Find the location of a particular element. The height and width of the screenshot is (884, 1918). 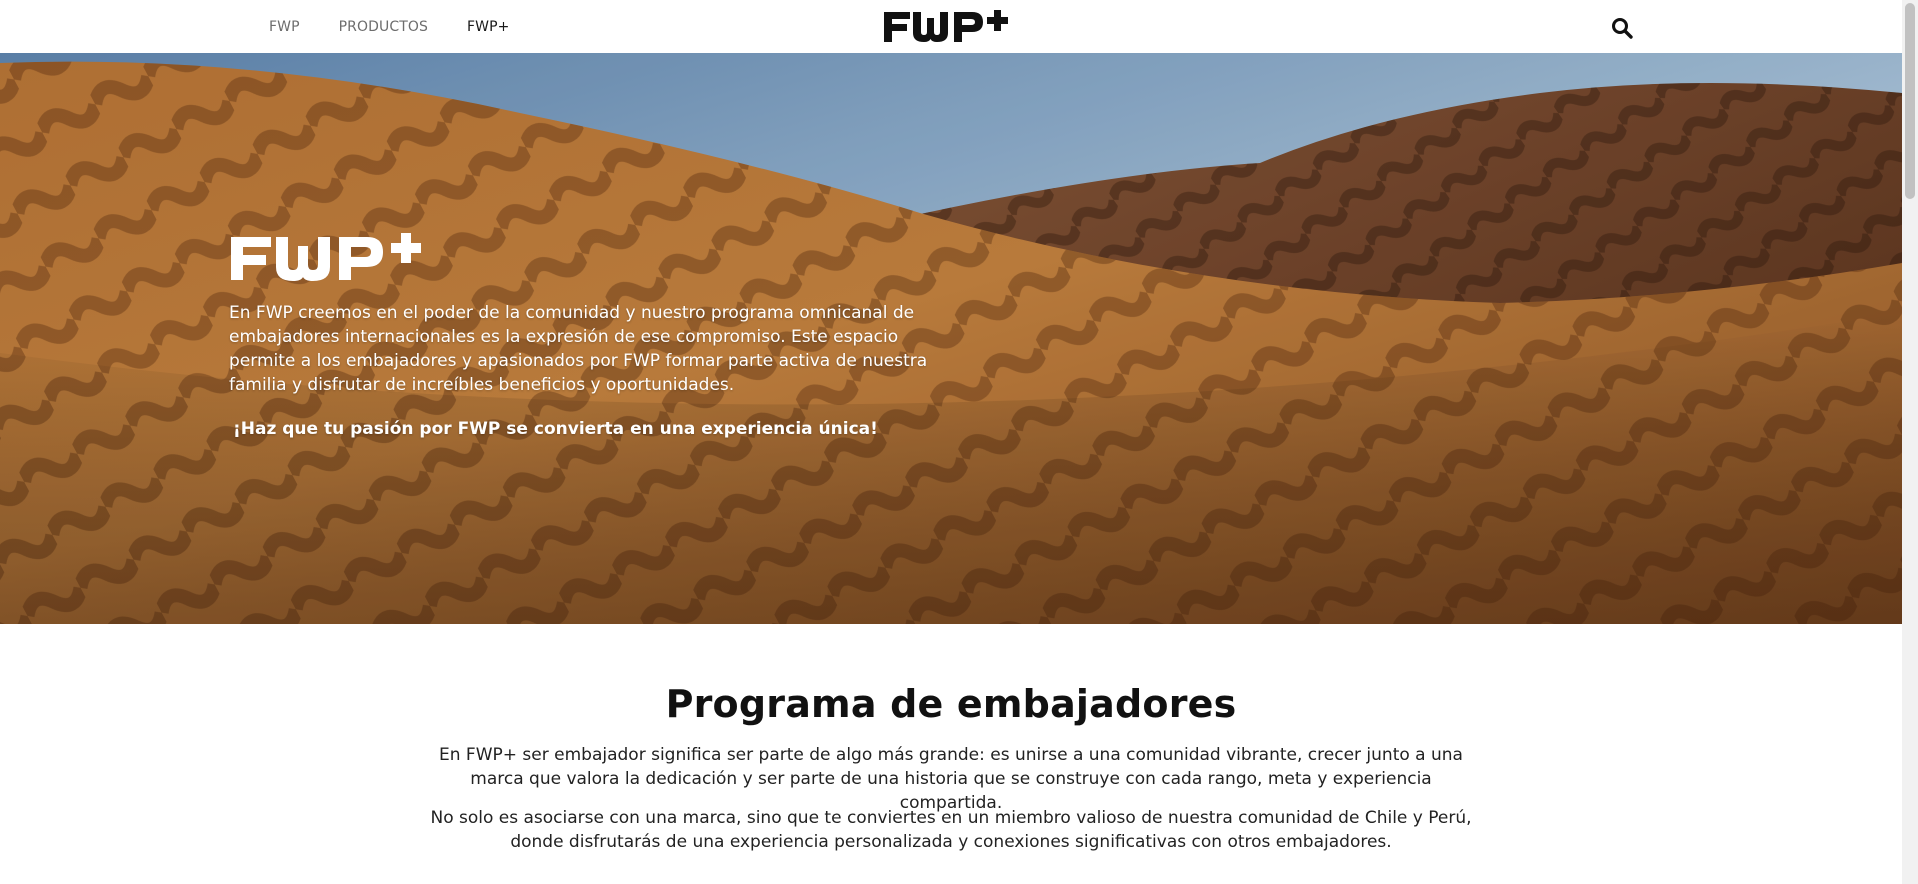

page-scrollbar is located at coordinates (1910, 442).